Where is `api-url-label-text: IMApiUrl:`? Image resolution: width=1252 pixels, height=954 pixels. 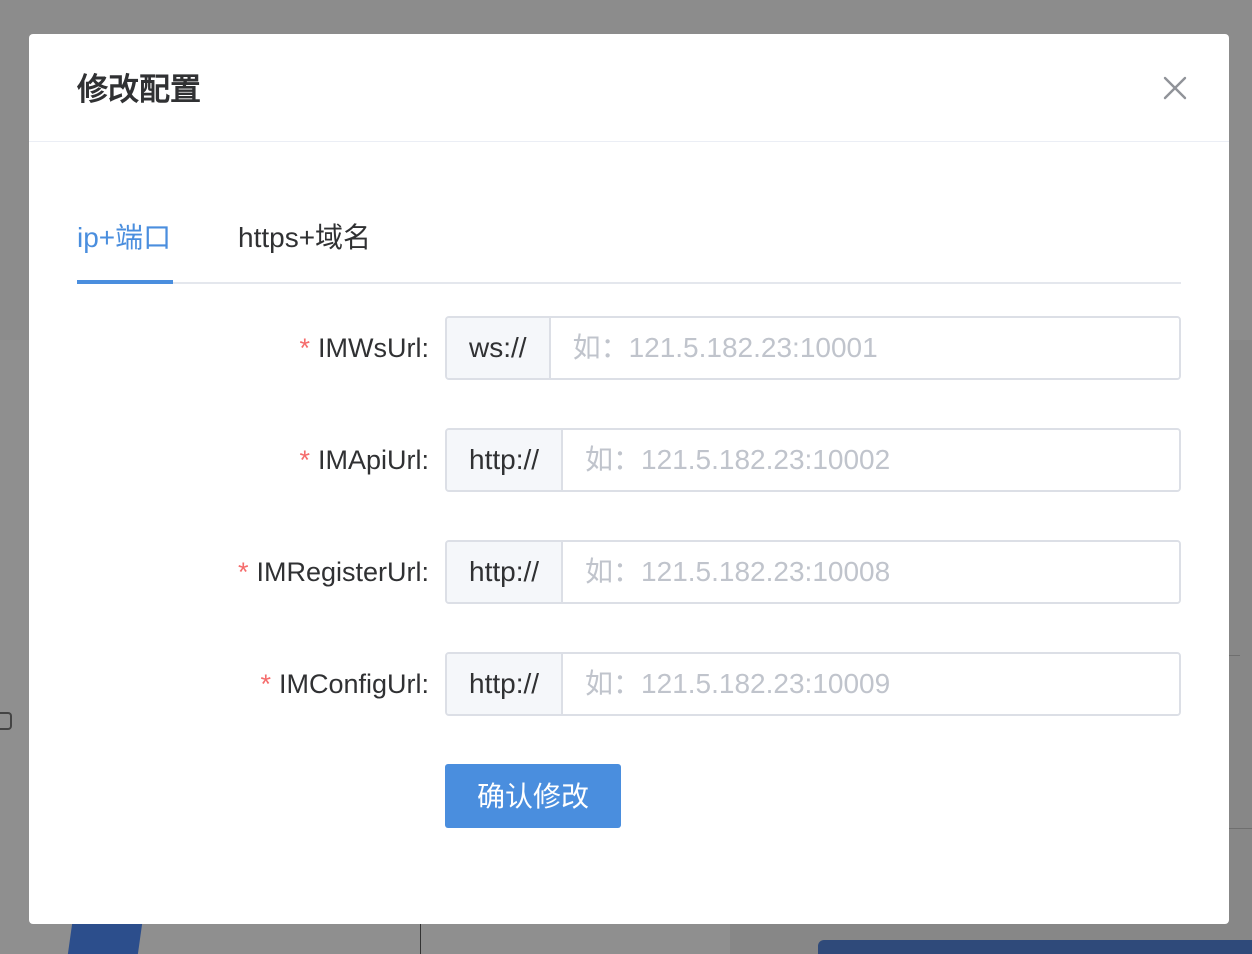 api-url-label-text: IMApiUrl: is located at coordinates (373, 460).